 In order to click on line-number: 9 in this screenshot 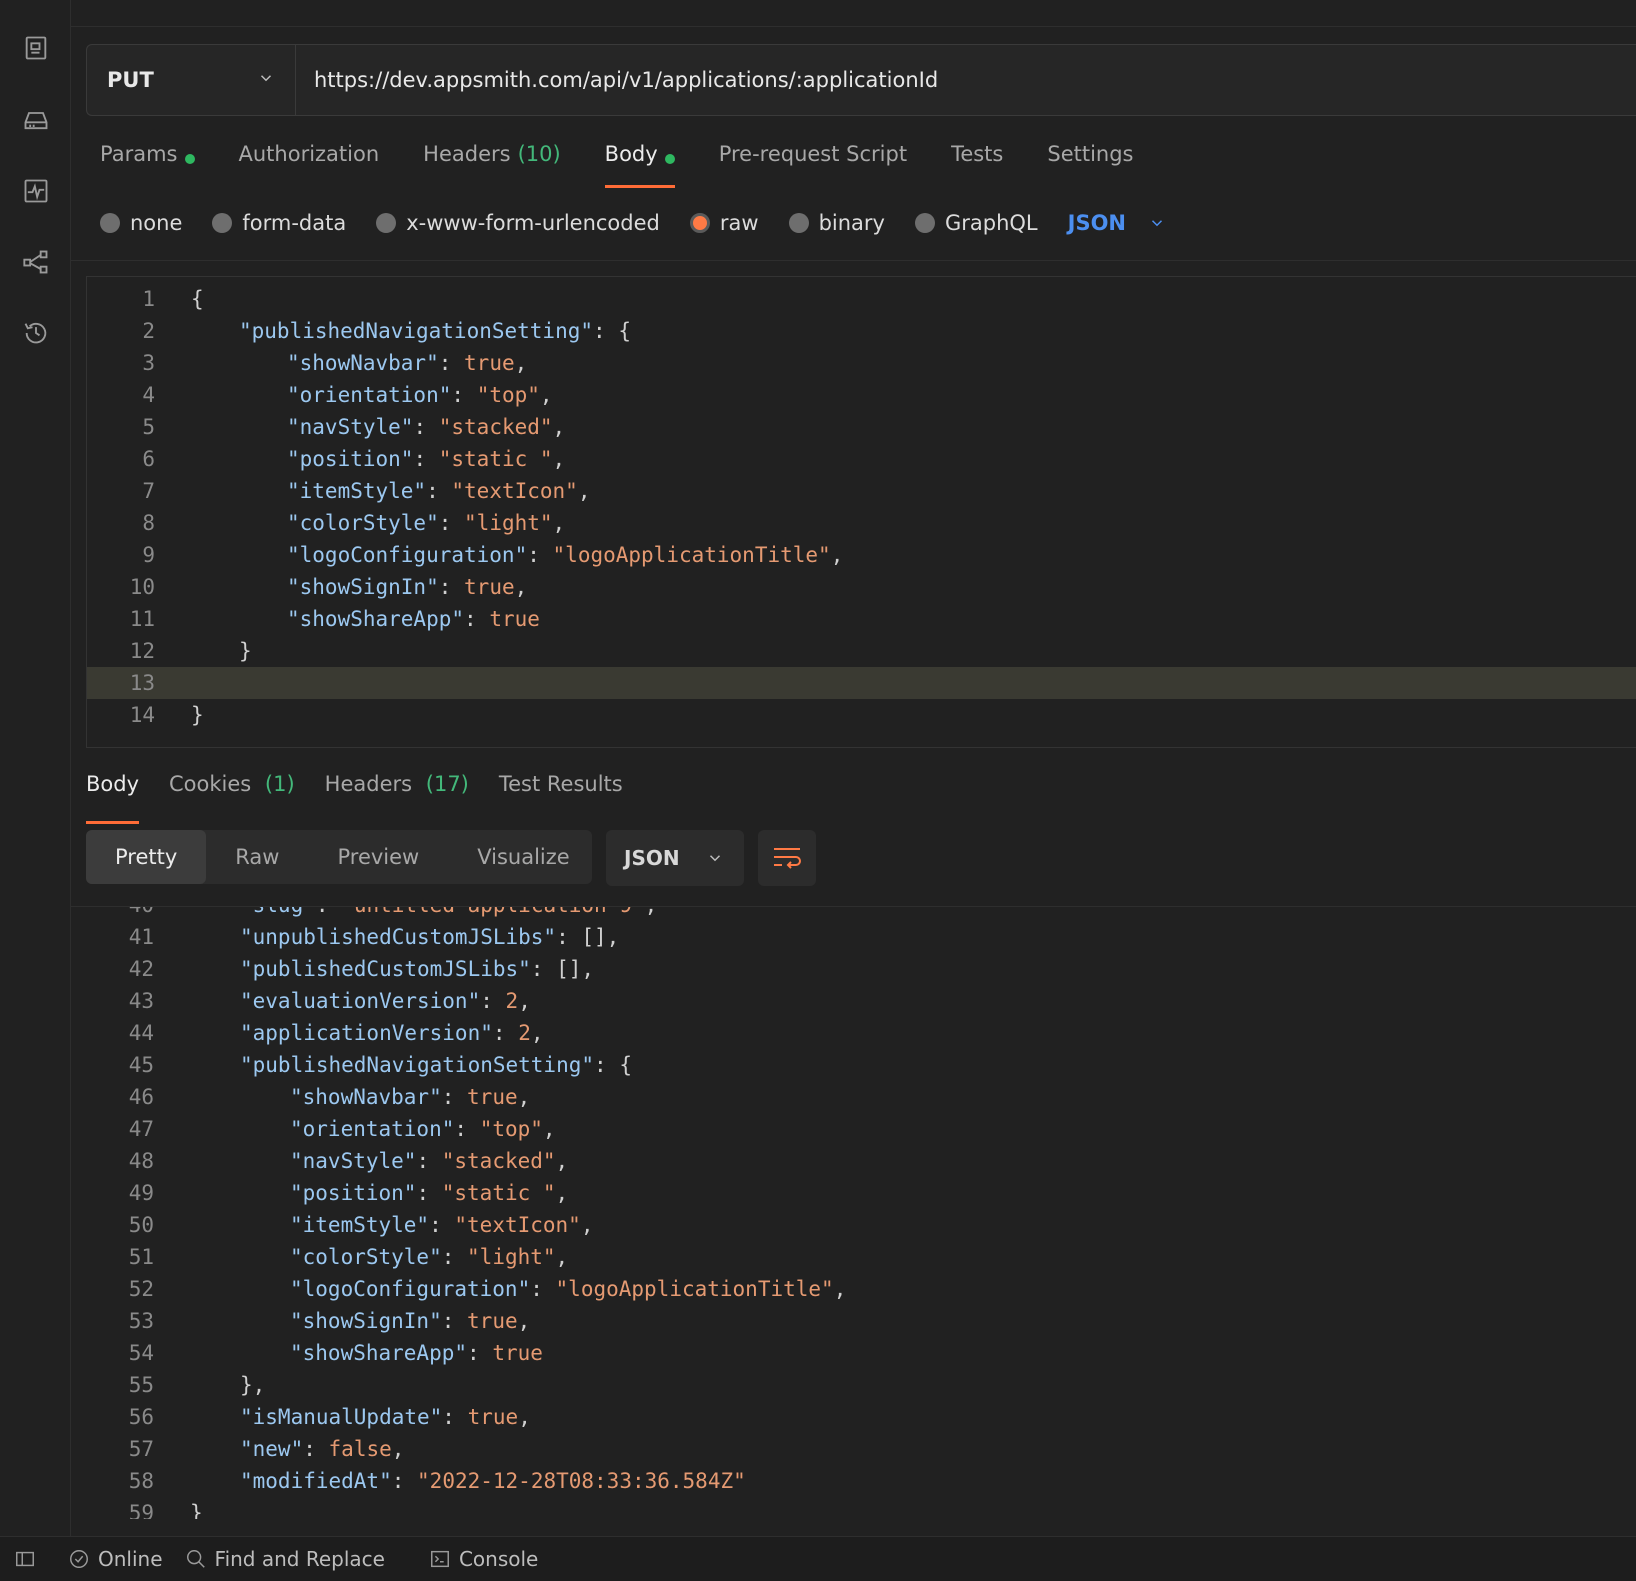, I will do `click(148, 555)`.